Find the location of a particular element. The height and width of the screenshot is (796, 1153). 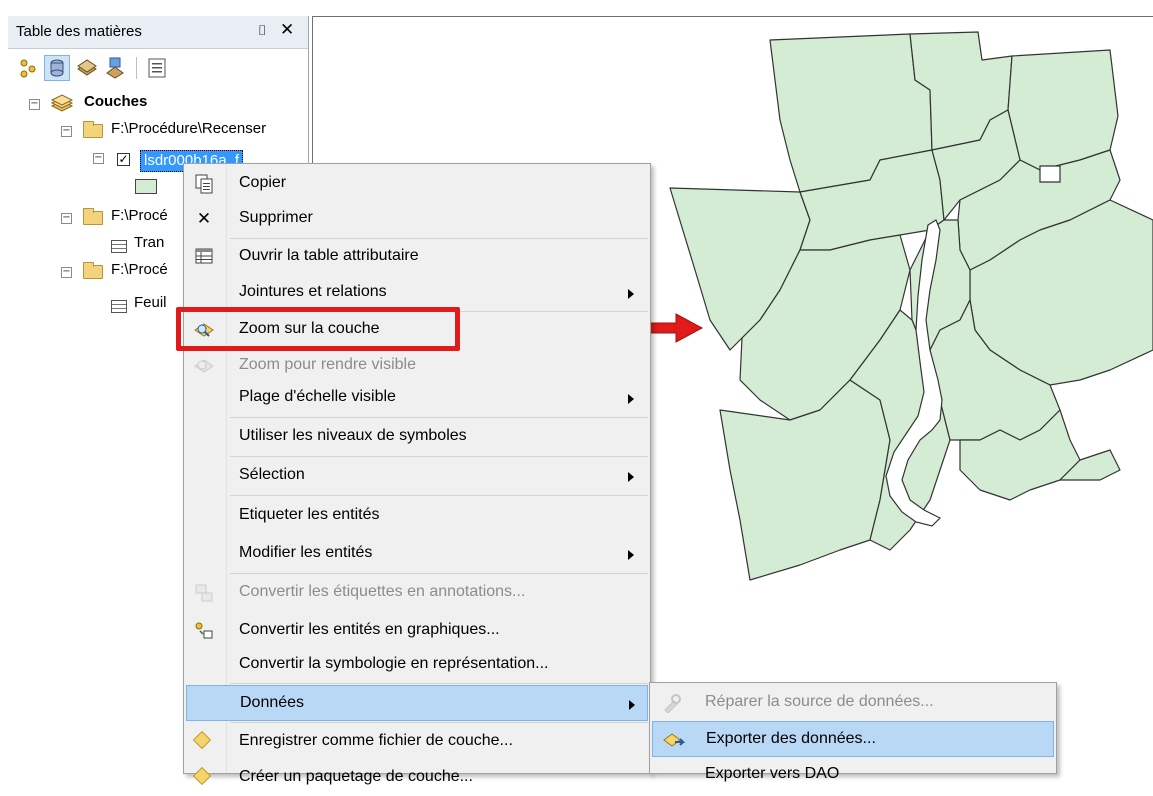

toc-title-bar: Table des matières ⌷ ✕ is located at coordinates (158, 32).